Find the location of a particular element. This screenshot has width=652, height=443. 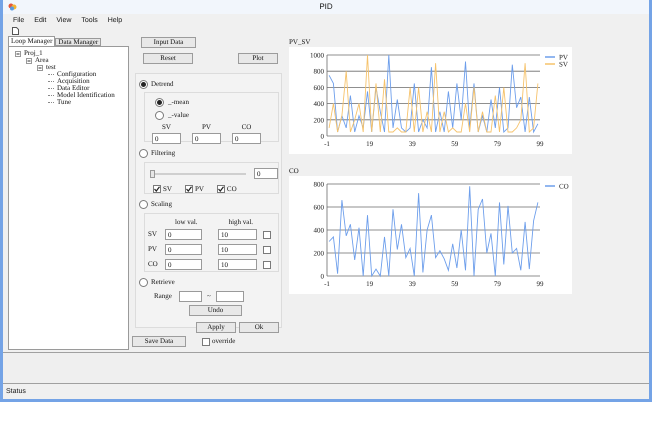

new-file-icon is located at coordinates (15, 31).